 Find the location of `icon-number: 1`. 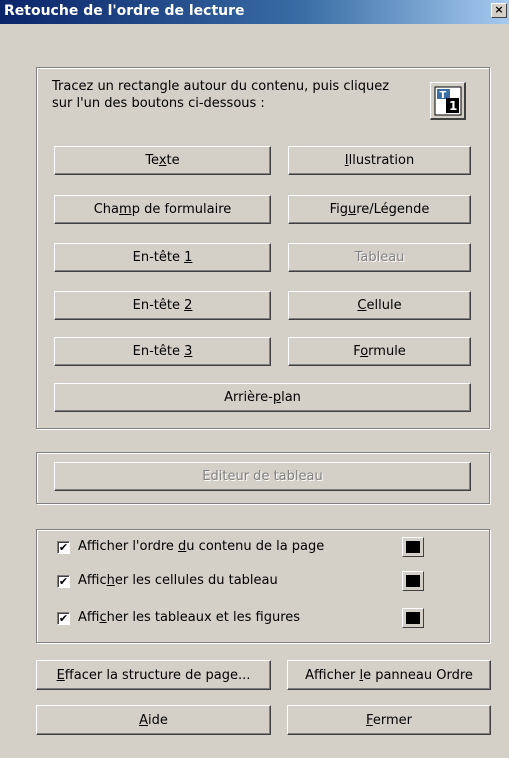

icon-number: 1 is located at coordinates (453, 106).